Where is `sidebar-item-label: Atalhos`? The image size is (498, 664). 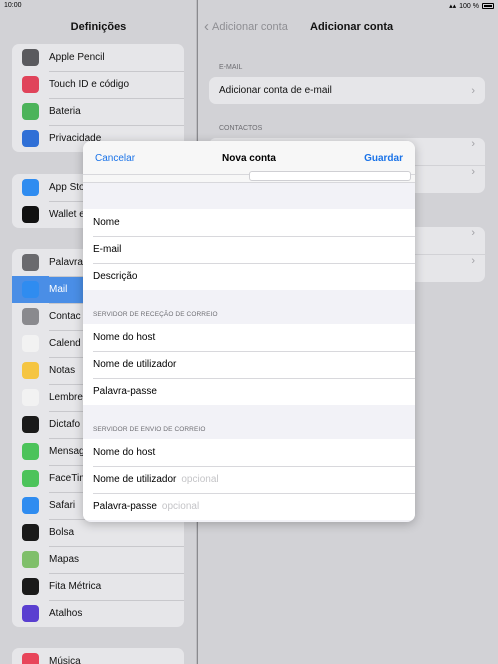 sidebar-item-label: Atalhos is located at coordinates (66, 613).